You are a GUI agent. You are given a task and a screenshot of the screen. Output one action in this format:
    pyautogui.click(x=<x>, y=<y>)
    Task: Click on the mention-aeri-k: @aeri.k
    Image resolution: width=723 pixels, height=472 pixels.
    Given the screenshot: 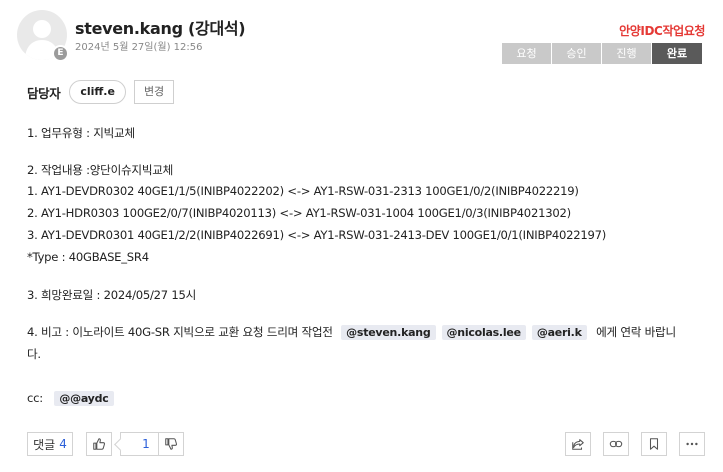 What is the action you would take?
    pyautogui.click(x=559, y=332)
    